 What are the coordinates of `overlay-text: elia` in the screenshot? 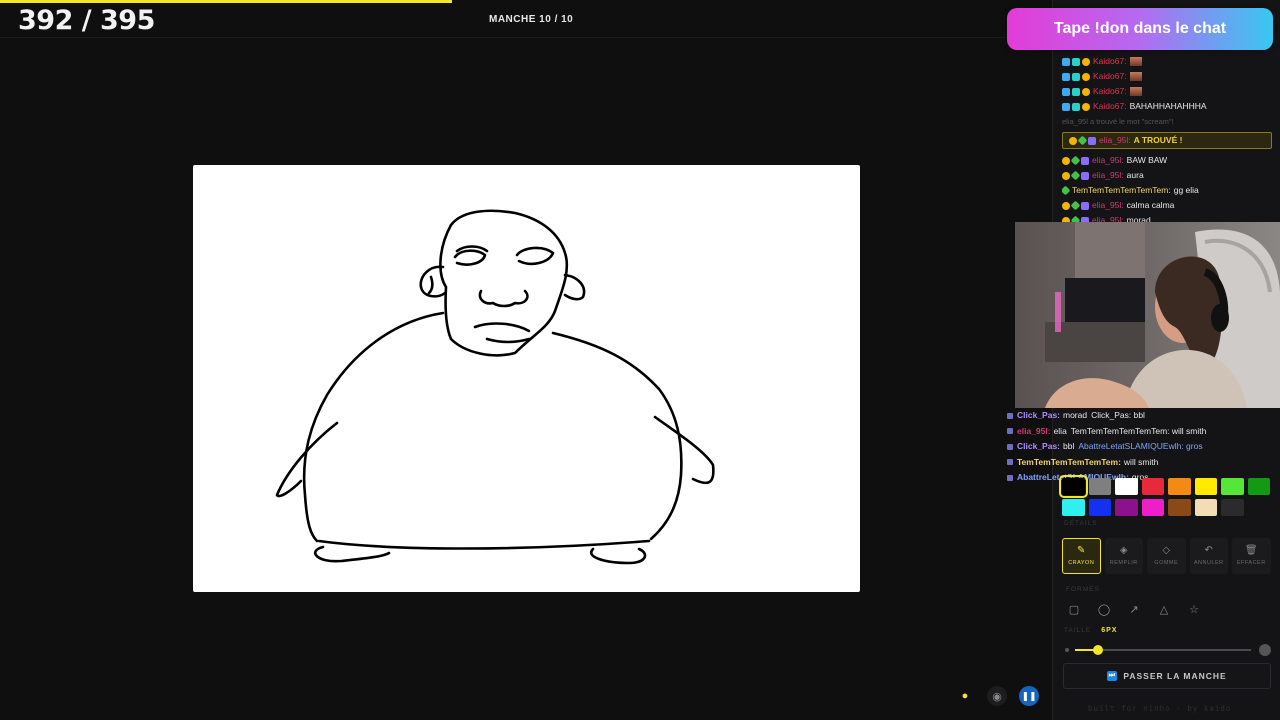 It's located at (1060, 430).